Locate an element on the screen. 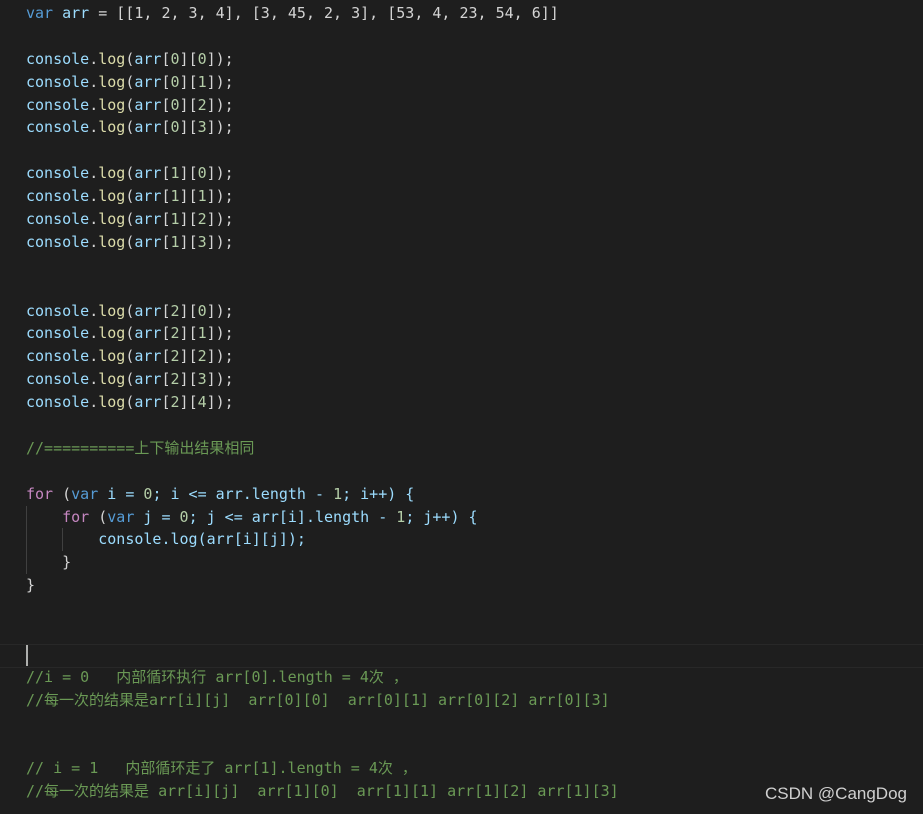 This screenshot has width=923, height=814. number-literal: 1 is located at coordinates (338, 493).